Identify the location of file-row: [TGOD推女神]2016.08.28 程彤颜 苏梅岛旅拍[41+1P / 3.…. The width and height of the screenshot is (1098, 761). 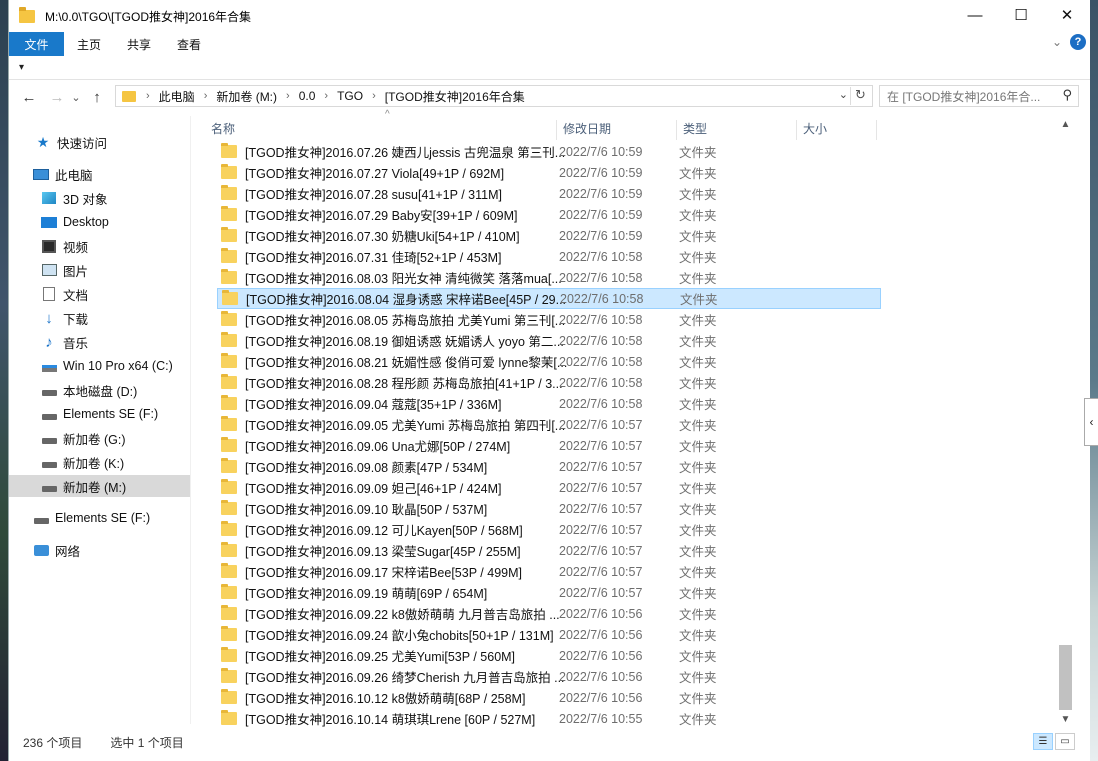
(549, 382).